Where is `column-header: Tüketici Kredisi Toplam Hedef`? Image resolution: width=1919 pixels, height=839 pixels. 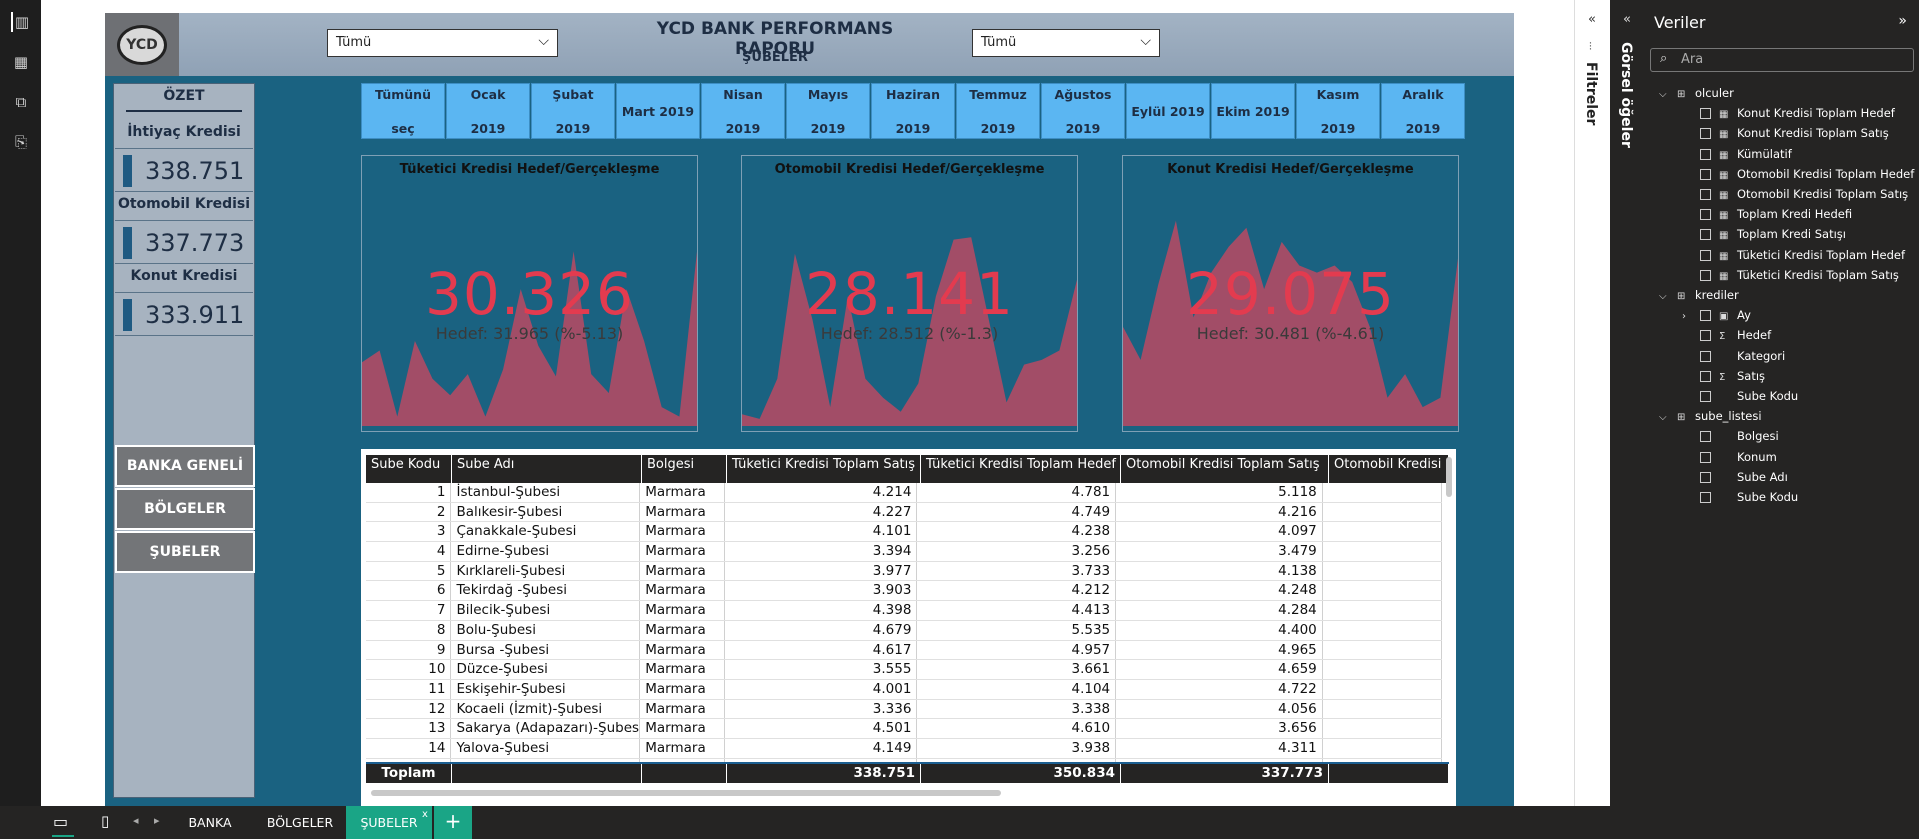
column-header: Tüketici Kredisi Toplam Hedef is located at coordinates (1021, 469).